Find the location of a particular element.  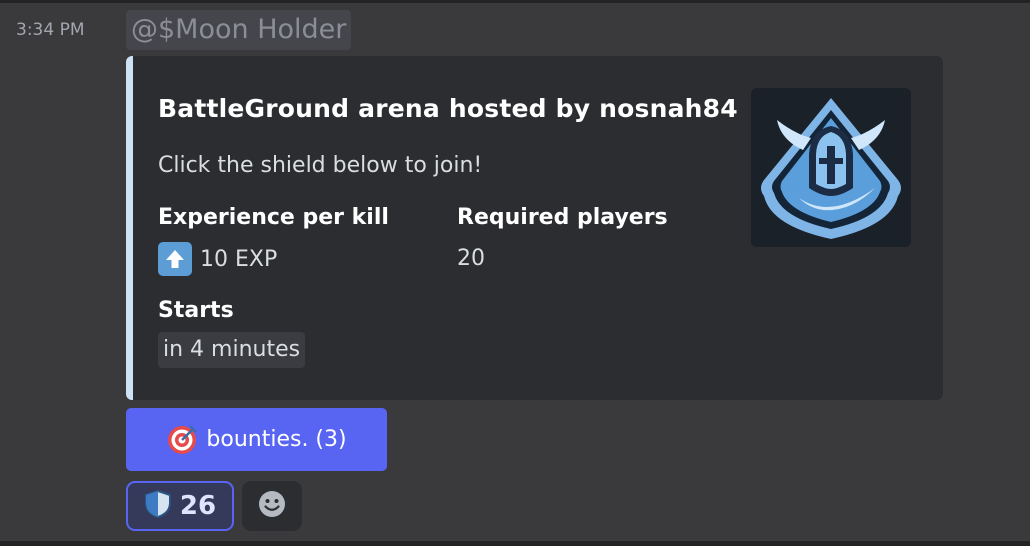

bounties-button: bounties. (3) is located at coordinates (256, 439).